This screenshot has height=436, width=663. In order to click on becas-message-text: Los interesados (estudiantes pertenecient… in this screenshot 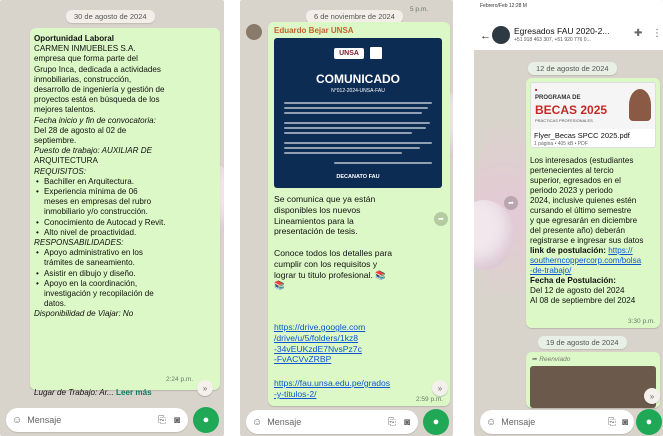, I will do `click(595, 201)`.